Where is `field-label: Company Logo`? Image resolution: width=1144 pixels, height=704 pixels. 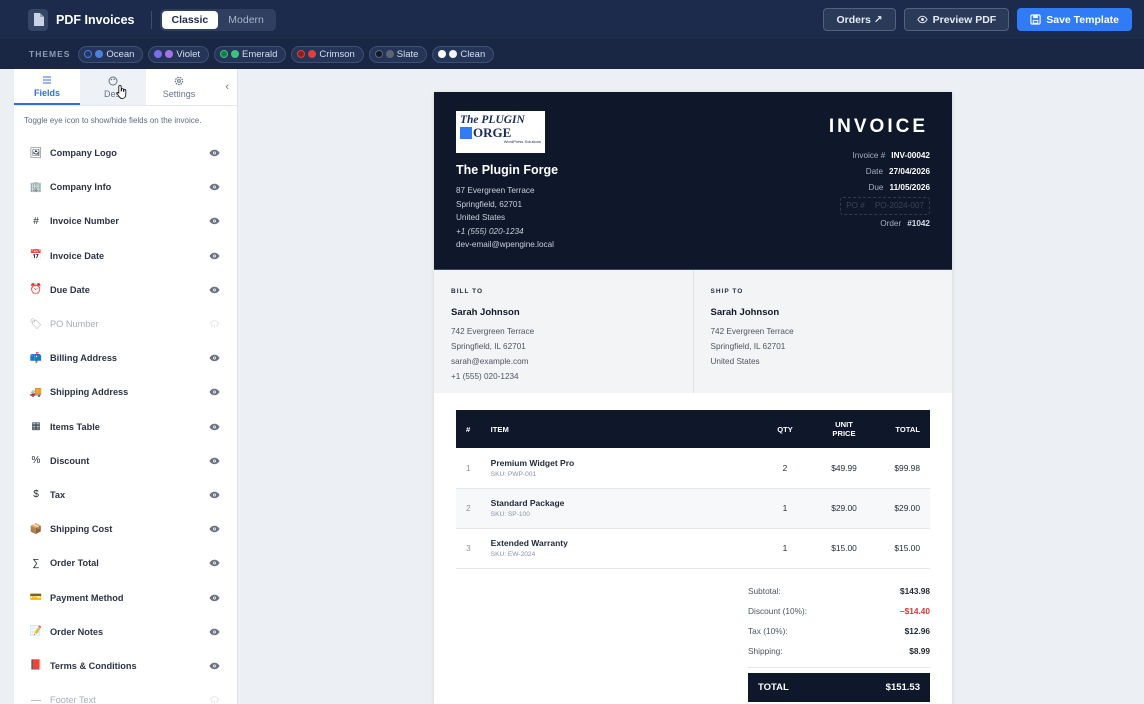 field-label: Company Logo is located at coordinates (83, 153).